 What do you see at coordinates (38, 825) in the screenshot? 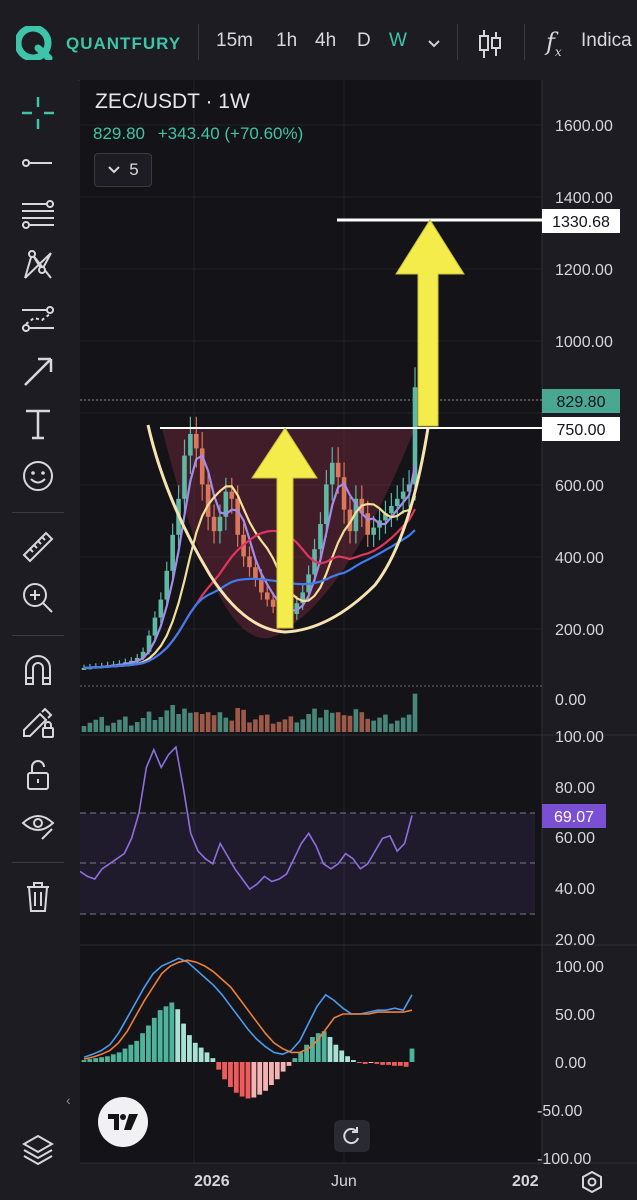
I see `visibility-icon` at bounding box center [38, 825].